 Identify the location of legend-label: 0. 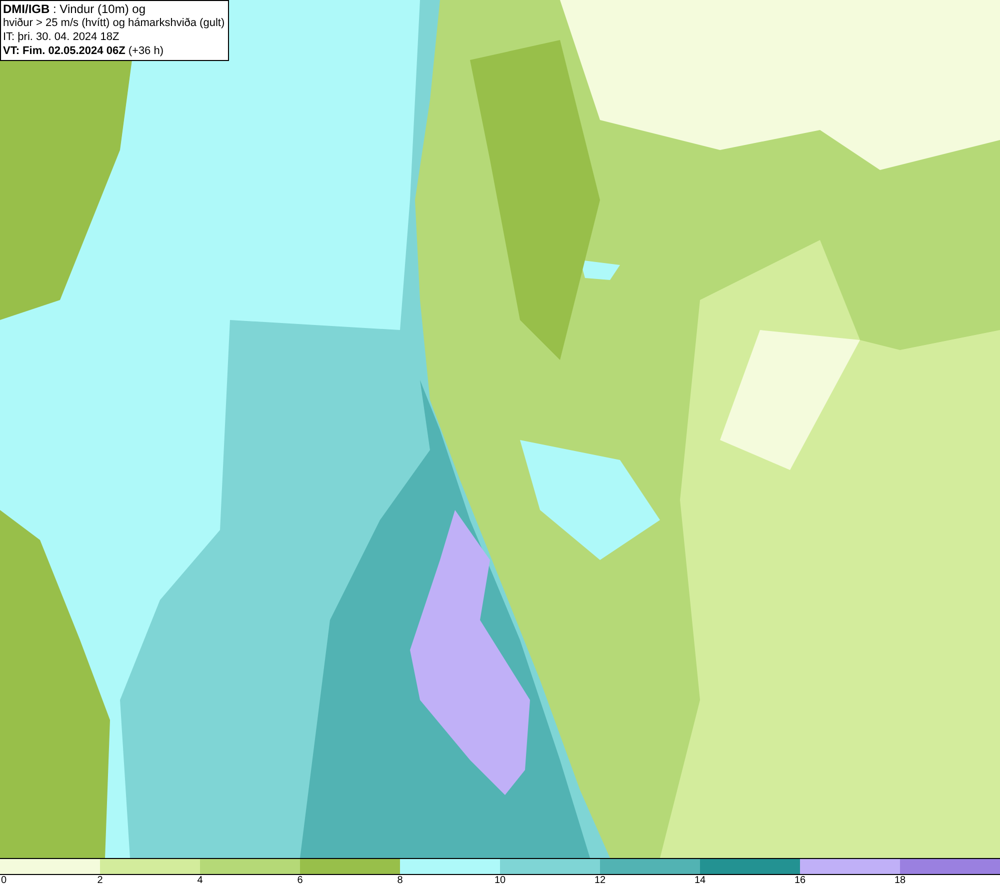
(4, 881).